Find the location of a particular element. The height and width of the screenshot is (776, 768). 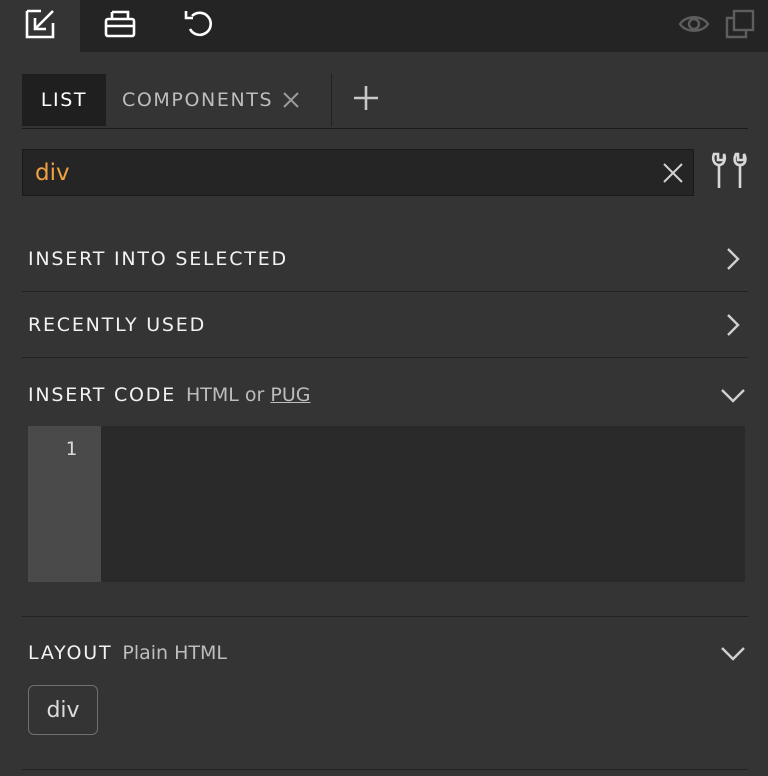

insert-code-sub-prefix: HTML or is located at coordinates (225, 395).